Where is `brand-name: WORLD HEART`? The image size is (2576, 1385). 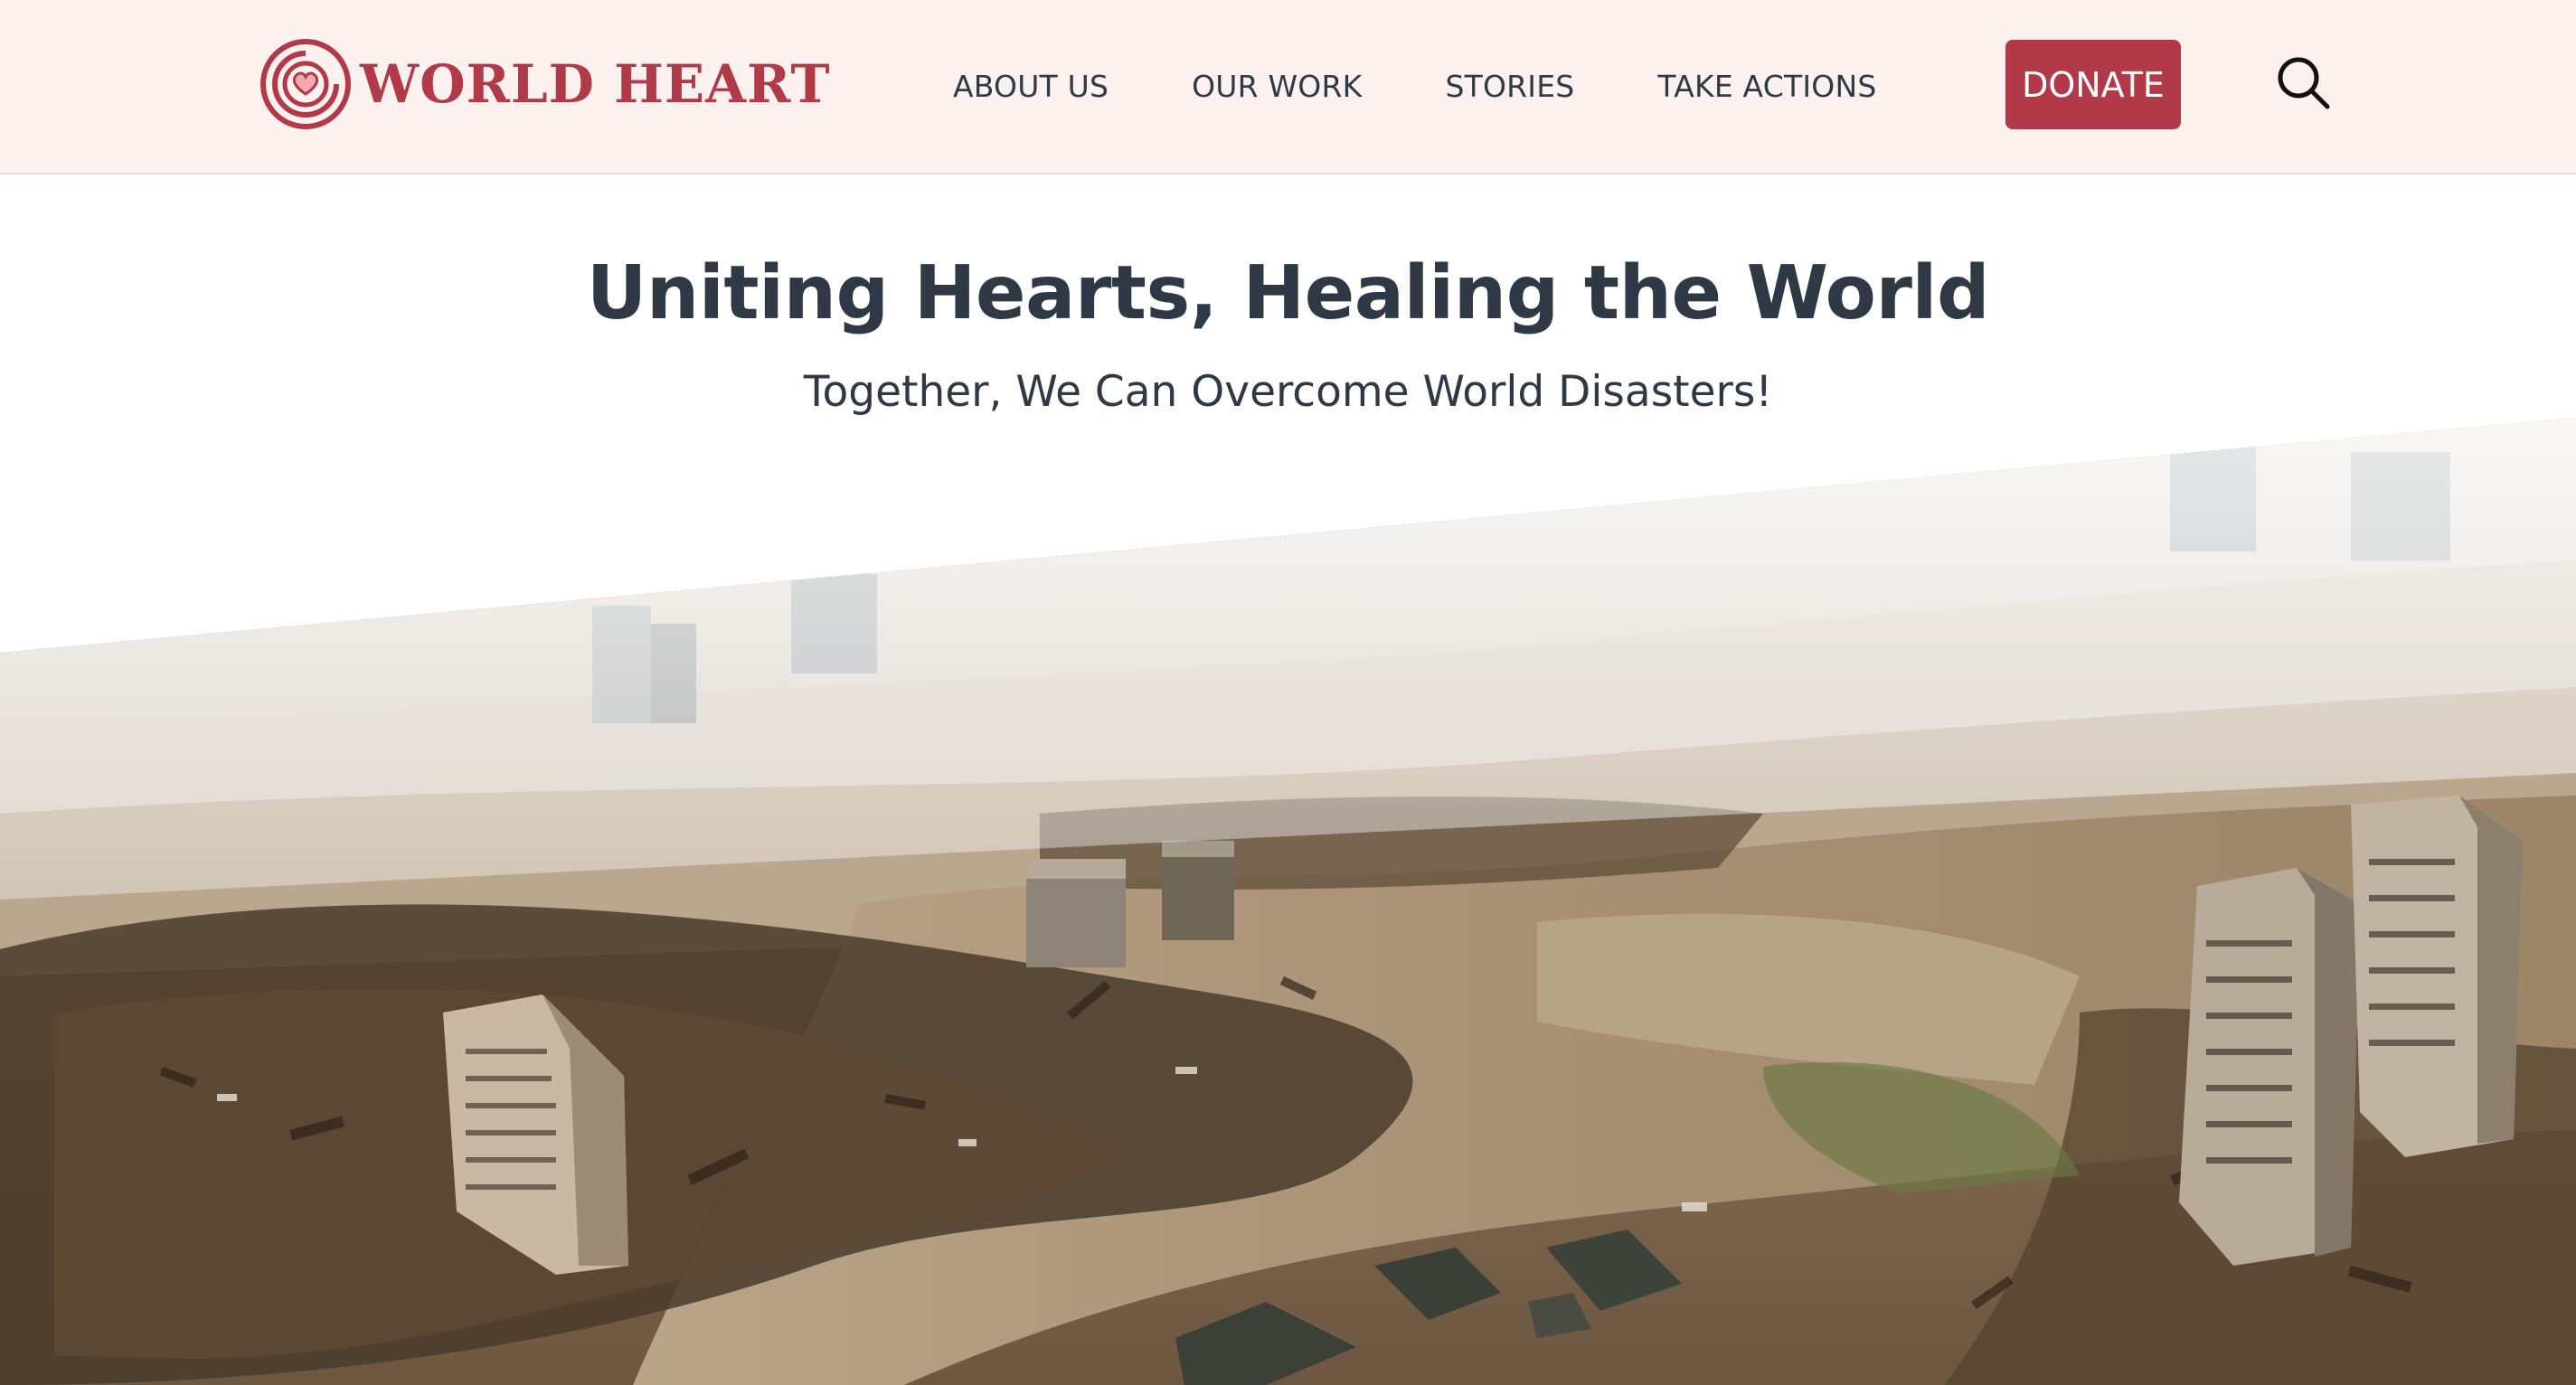 brand-name: WORLD HEART is located at coordinates (596, 83).